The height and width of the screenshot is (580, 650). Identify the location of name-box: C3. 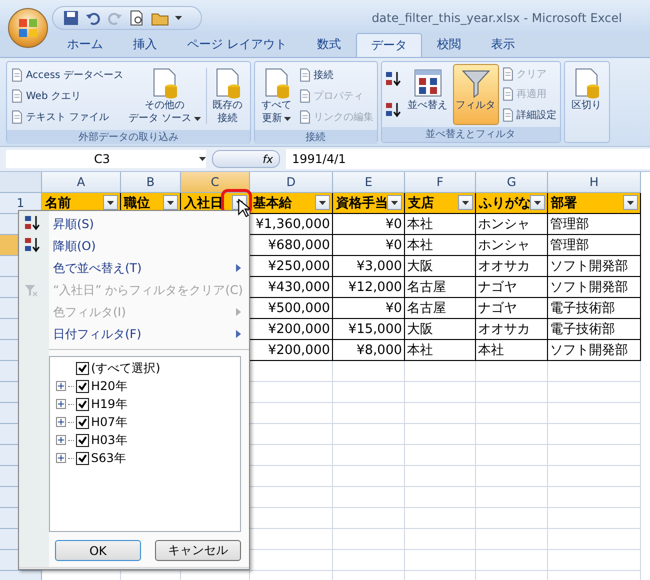
(106, 159).